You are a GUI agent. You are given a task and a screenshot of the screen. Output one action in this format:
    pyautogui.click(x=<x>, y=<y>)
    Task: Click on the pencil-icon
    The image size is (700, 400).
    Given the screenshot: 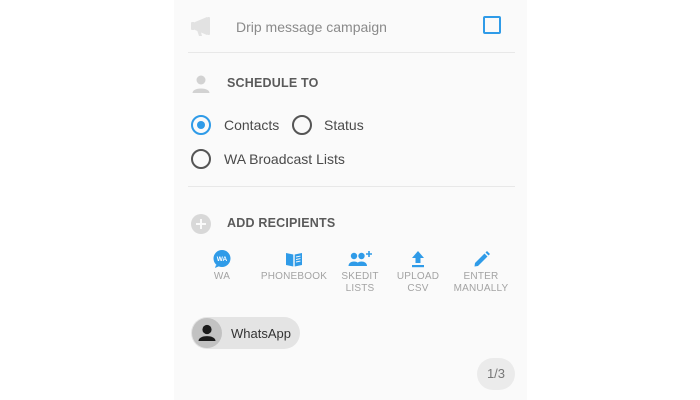 What is the action you would take?
    pyautogui.click(x=482, y=259)
    